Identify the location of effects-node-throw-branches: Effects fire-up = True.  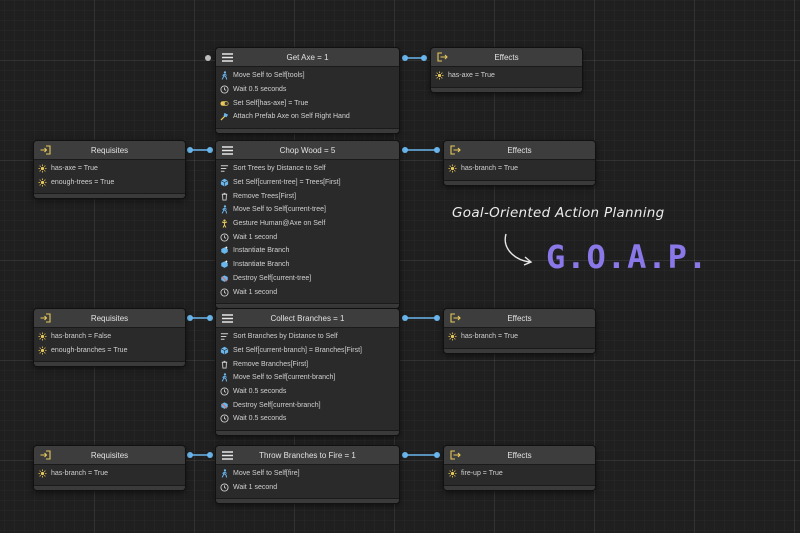
(519, 468).